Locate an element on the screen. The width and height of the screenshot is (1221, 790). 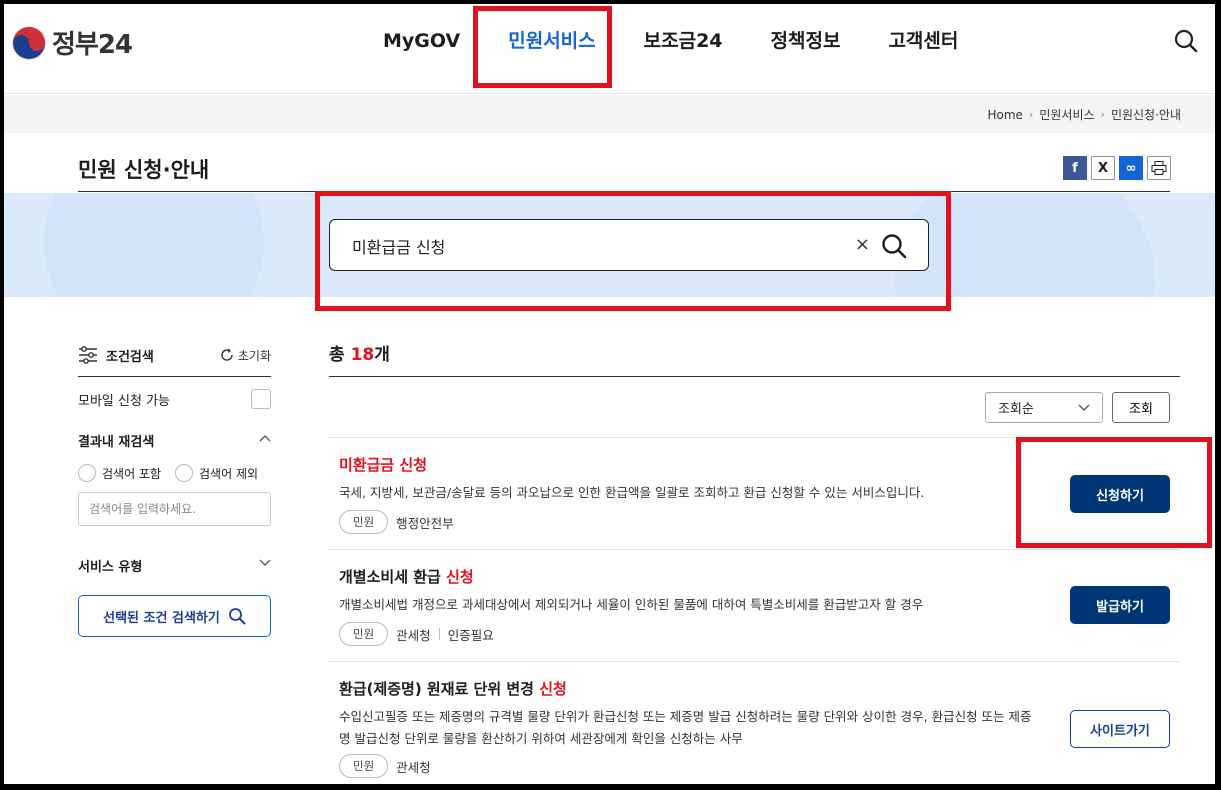
radio-include: 검색어 포함 is located at coordinates (119, 473).